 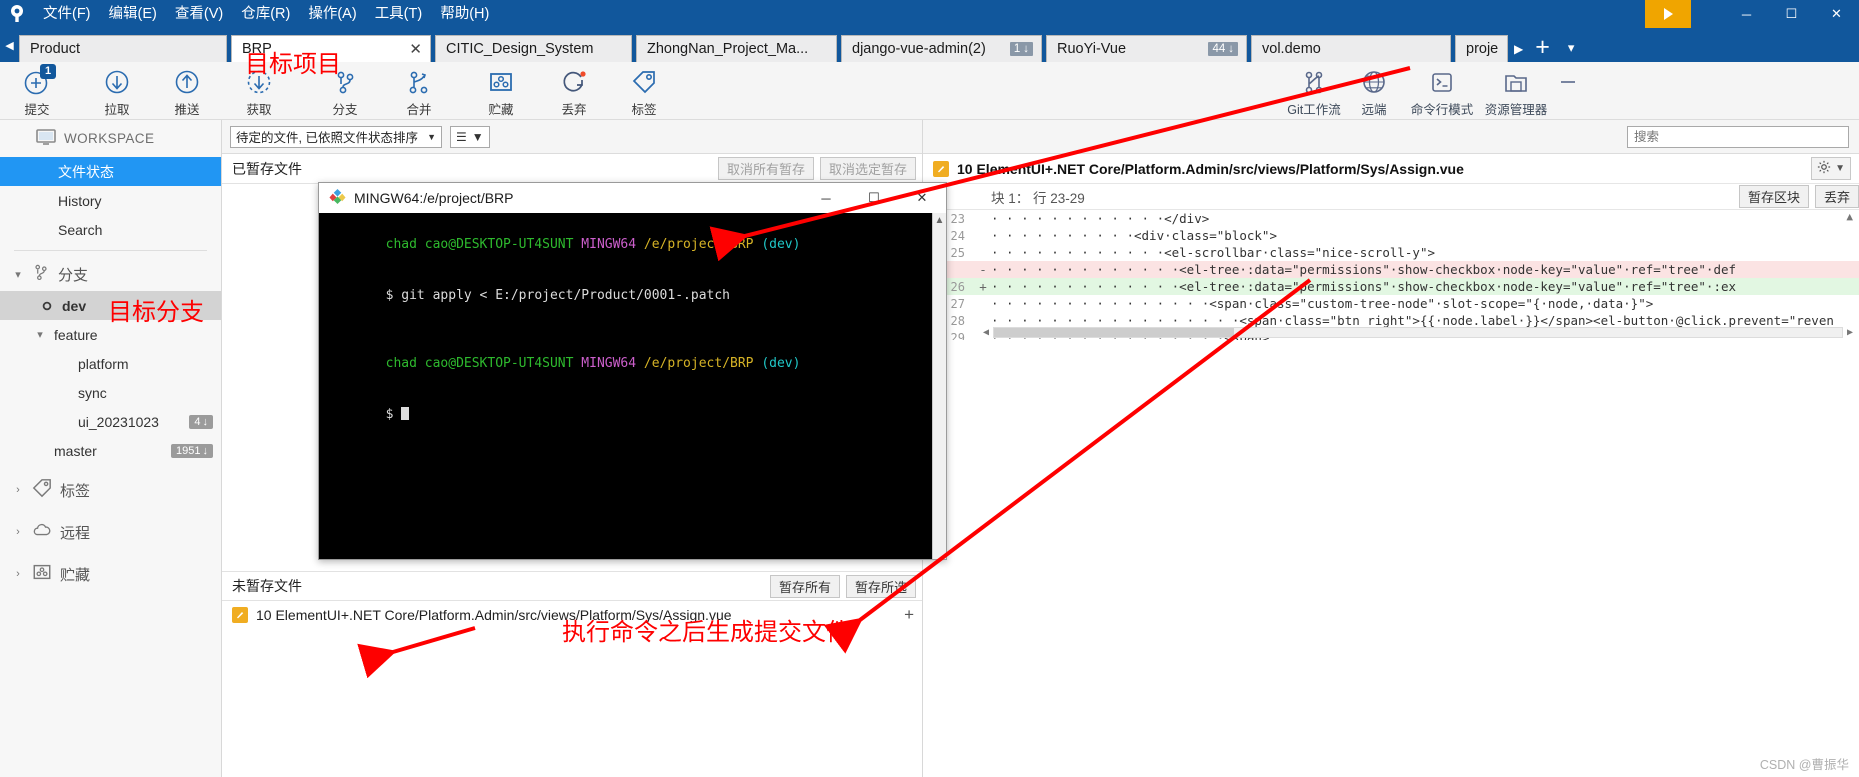 What do you see at coordinates (199, 14) in the screenshot?
I see `menu-view: 查看(V)` at bounding box center [199, 14].